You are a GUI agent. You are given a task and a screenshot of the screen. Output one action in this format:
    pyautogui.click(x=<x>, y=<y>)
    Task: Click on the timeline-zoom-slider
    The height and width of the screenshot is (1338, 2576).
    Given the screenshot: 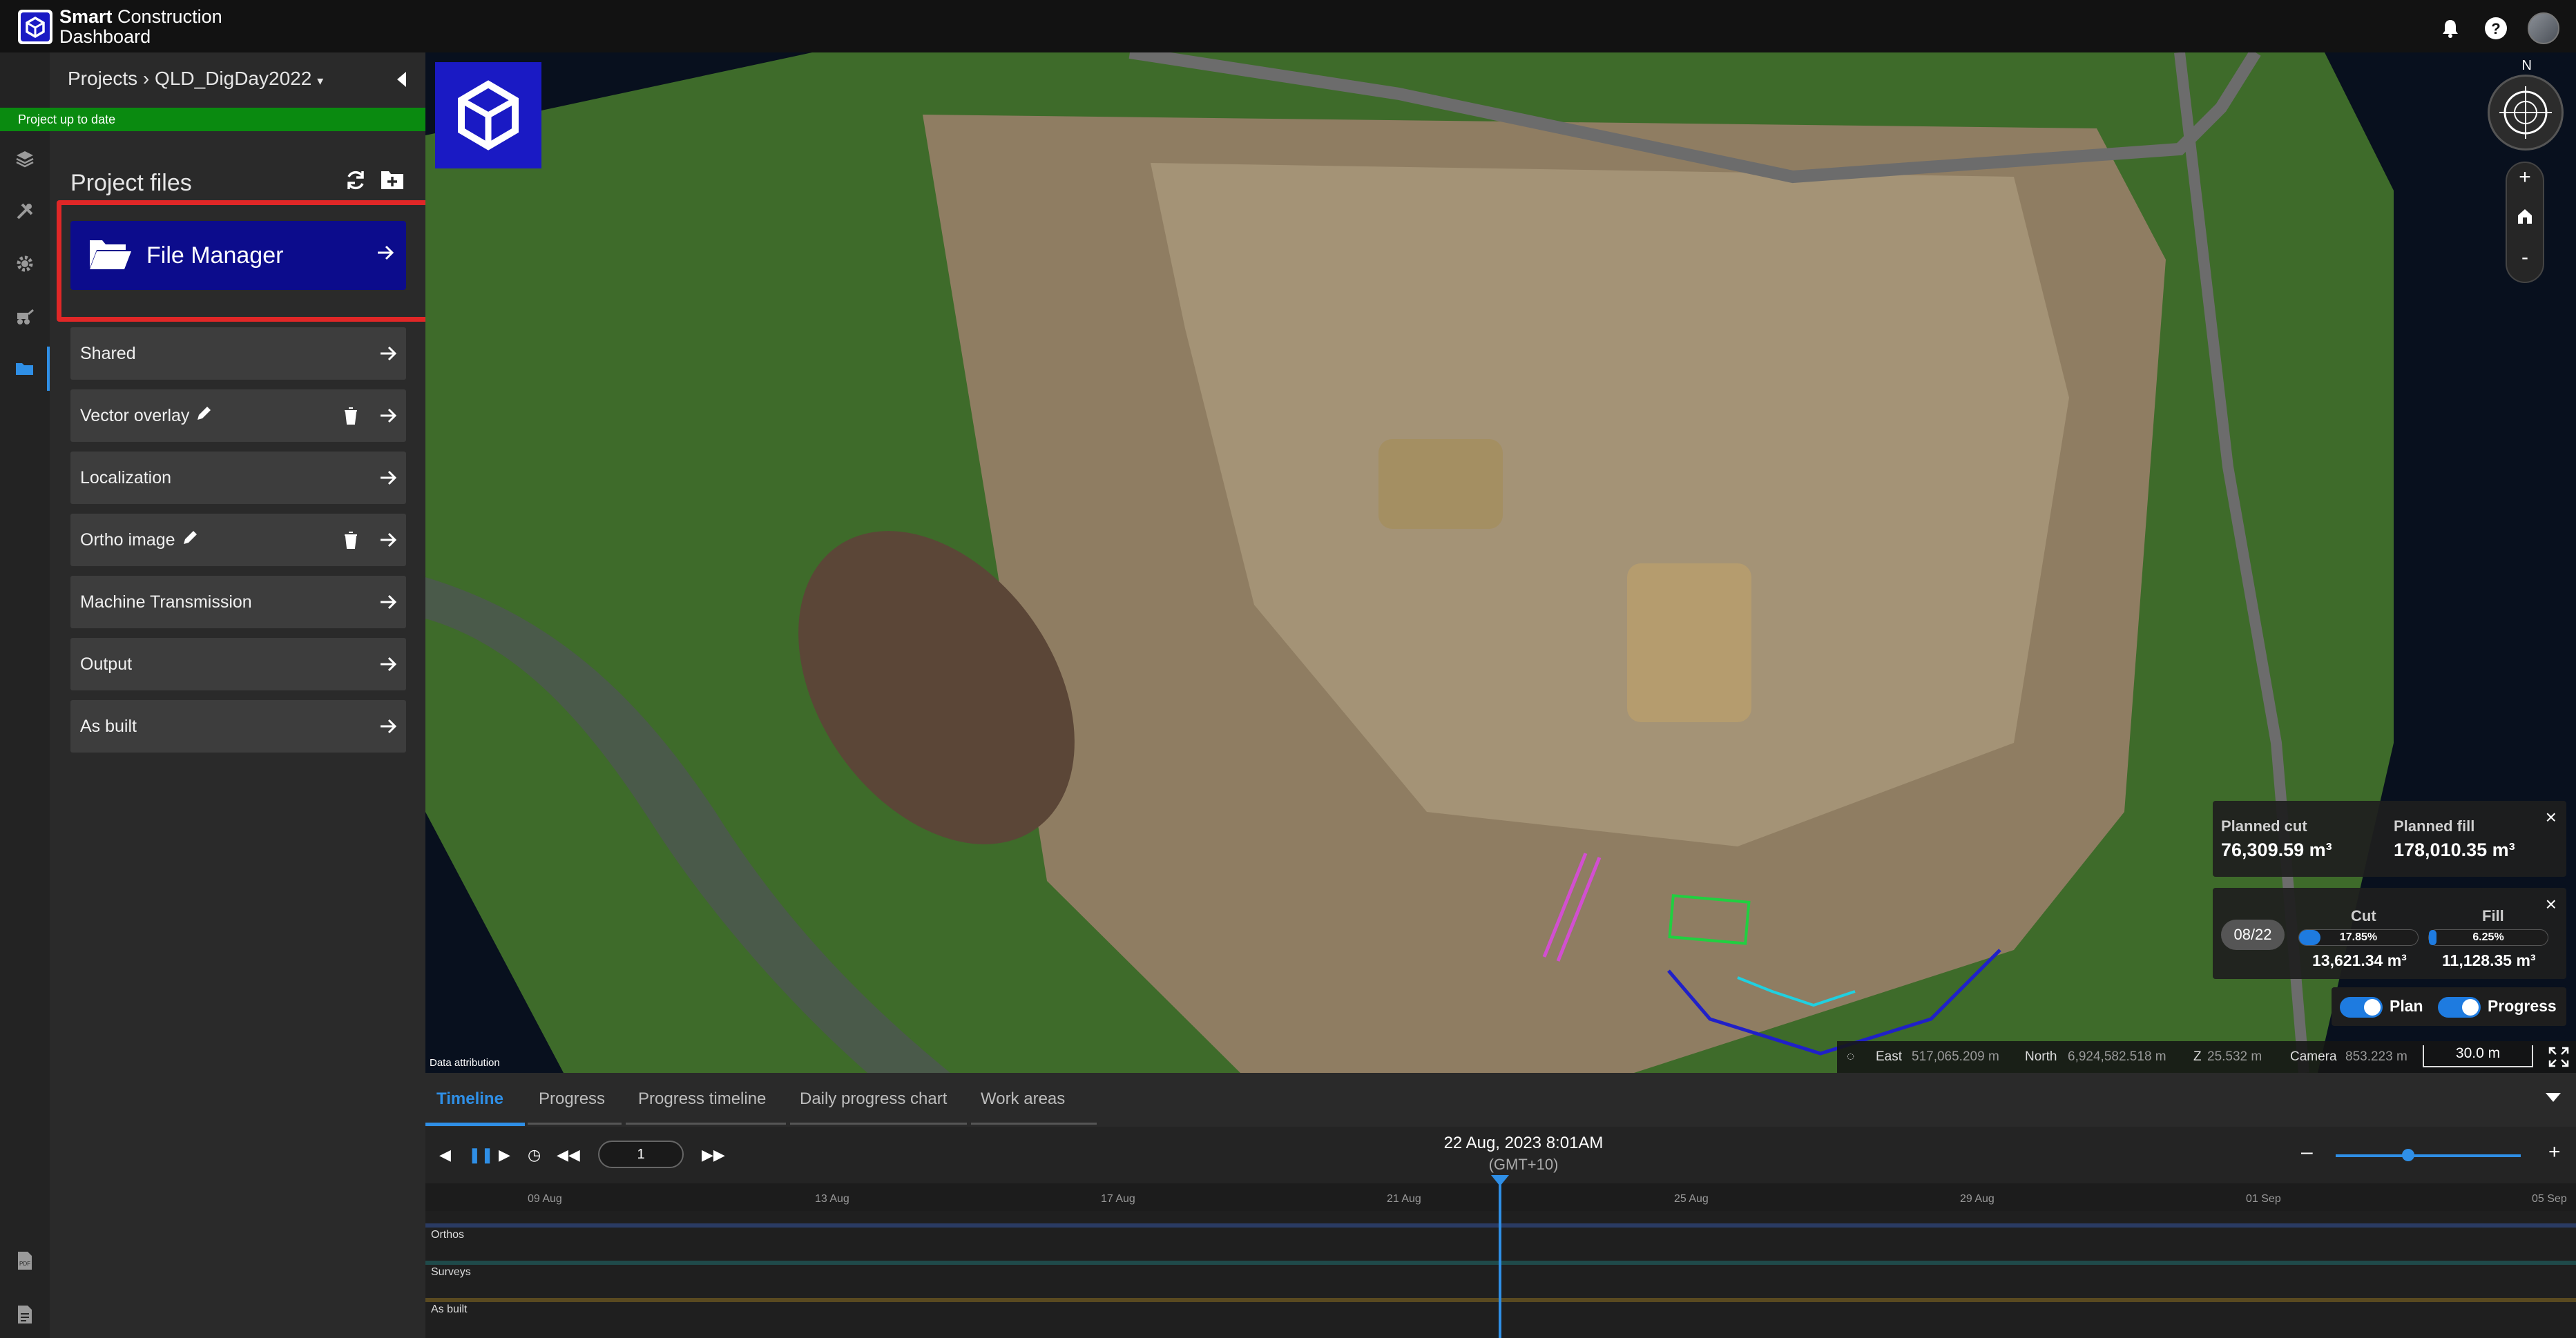 What is the action you would take?
    pyautogui.click(x=2428, y=1155)
    